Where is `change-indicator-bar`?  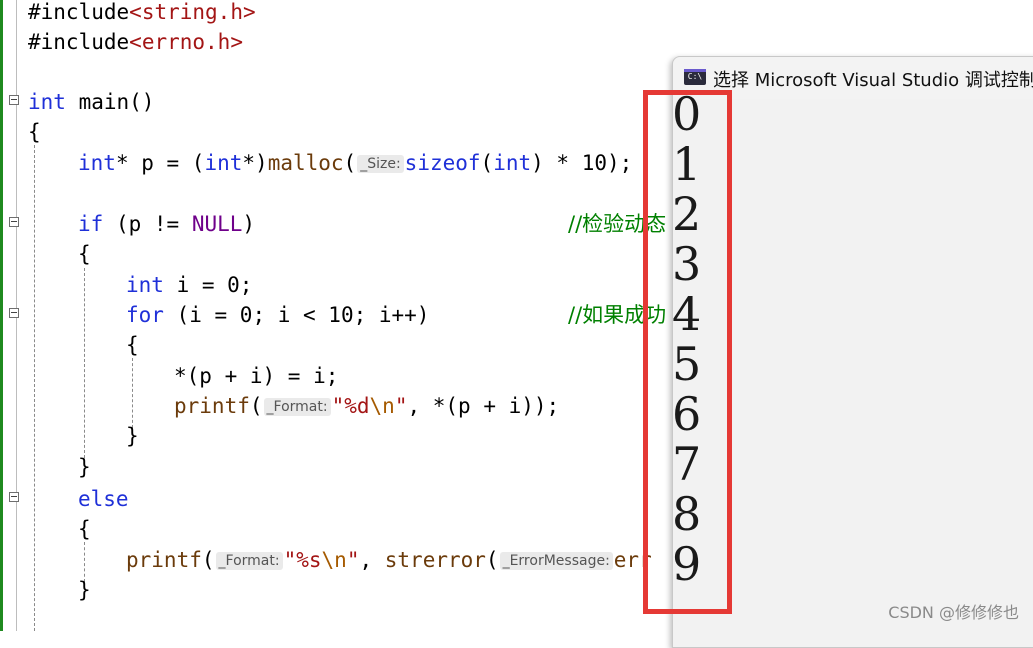
change-indicator-bar is located at coordinates (1, 315).